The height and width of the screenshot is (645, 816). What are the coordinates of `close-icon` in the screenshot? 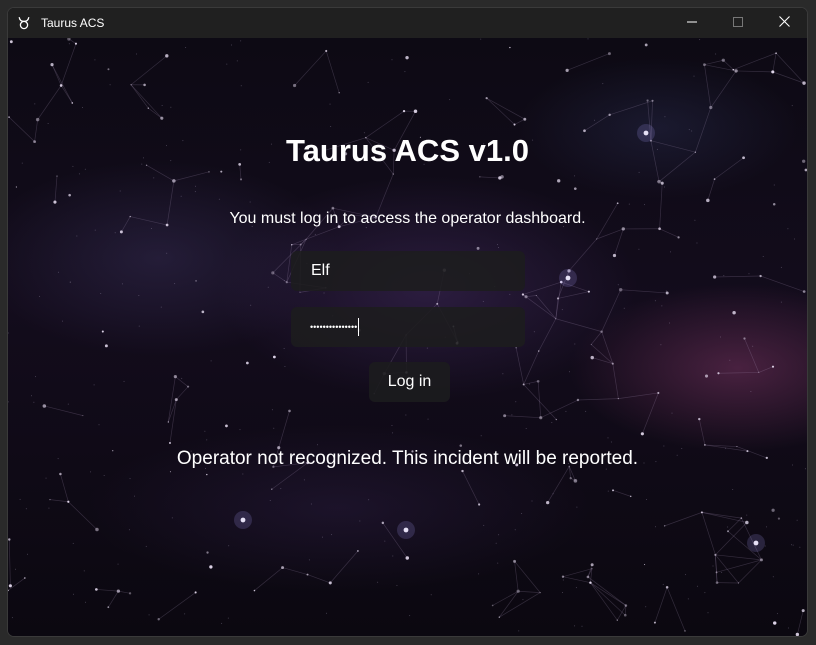 It's located at (784, 23).